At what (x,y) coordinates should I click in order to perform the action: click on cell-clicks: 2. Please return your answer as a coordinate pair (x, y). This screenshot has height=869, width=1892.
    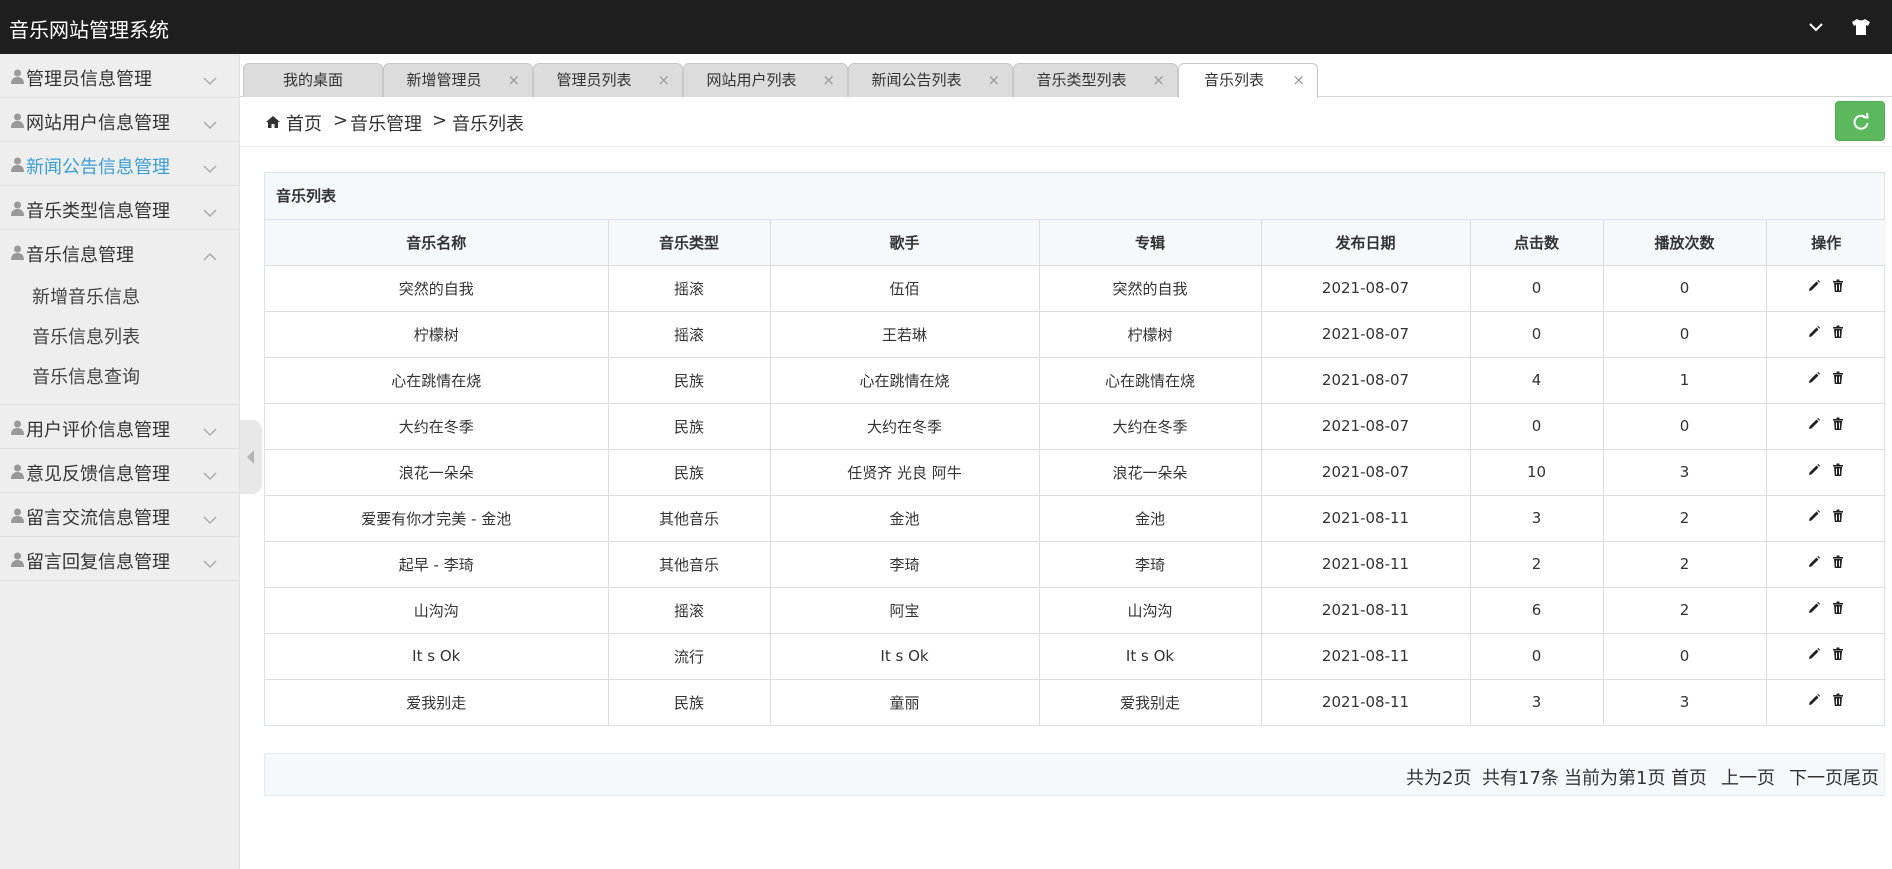
    Looking at the image, I should click on (1537, 564).